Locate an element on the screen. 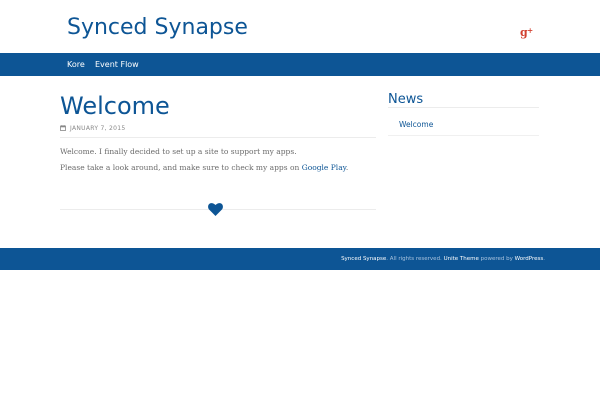  nav-item-event-flow: Event Flow is located at coordinates (117, 64).